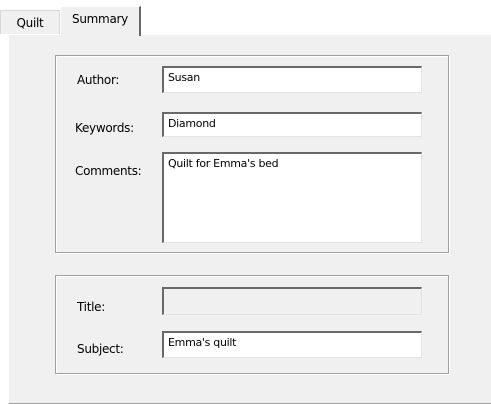  What do you see at coordinates (292, 301) in the screenshot?
I see `title-field` at bounding box center [292, 301].